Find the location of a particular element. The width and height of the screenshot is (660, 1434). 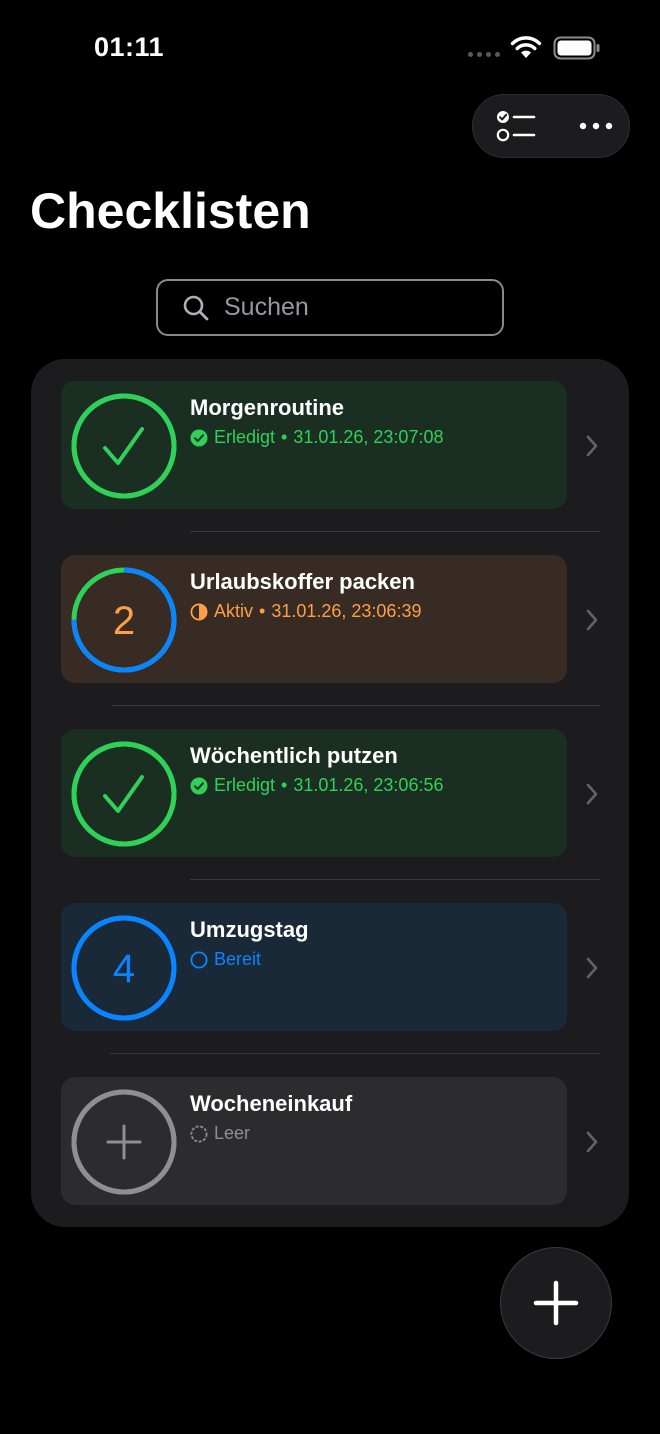

search-icon is located at coordinates (196, 307).